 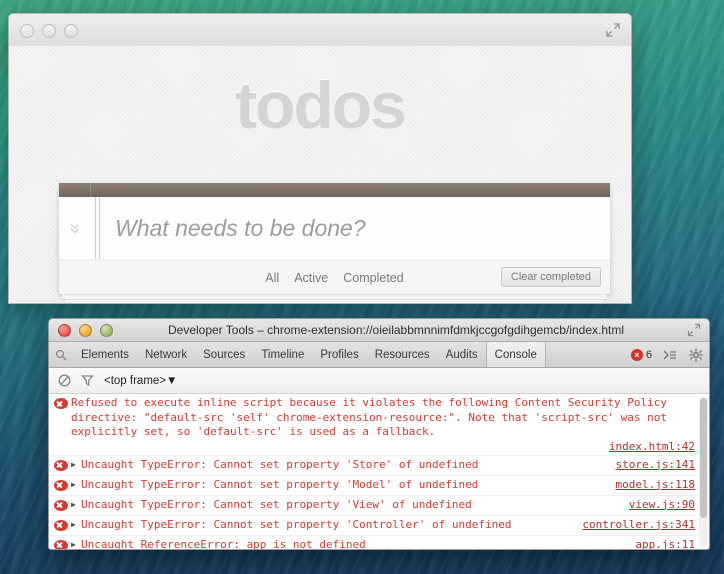 What do you see at coordinates (655, 485) in the screenshot?
I see `console-message-source: model.js:118` at bounding box center [655, 485].